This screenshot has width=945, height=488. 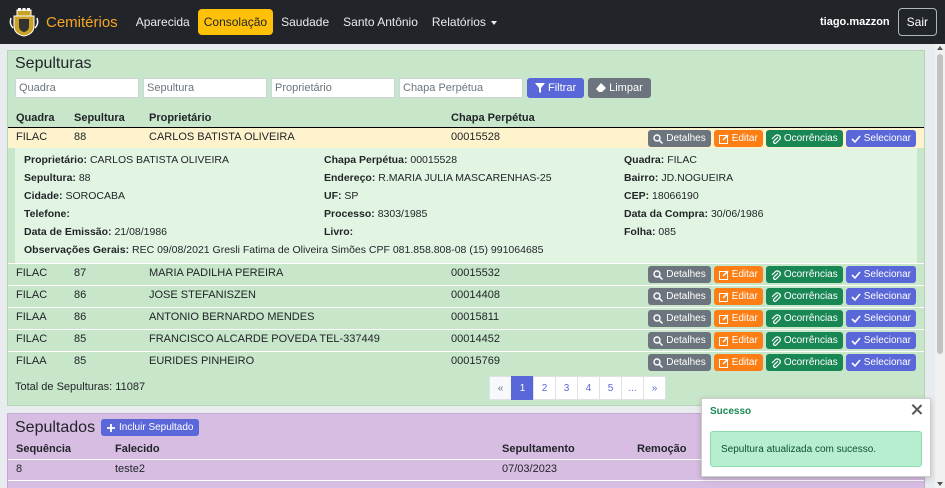 I want to click on clear-button: Limpar, so click(x=619, y=88).